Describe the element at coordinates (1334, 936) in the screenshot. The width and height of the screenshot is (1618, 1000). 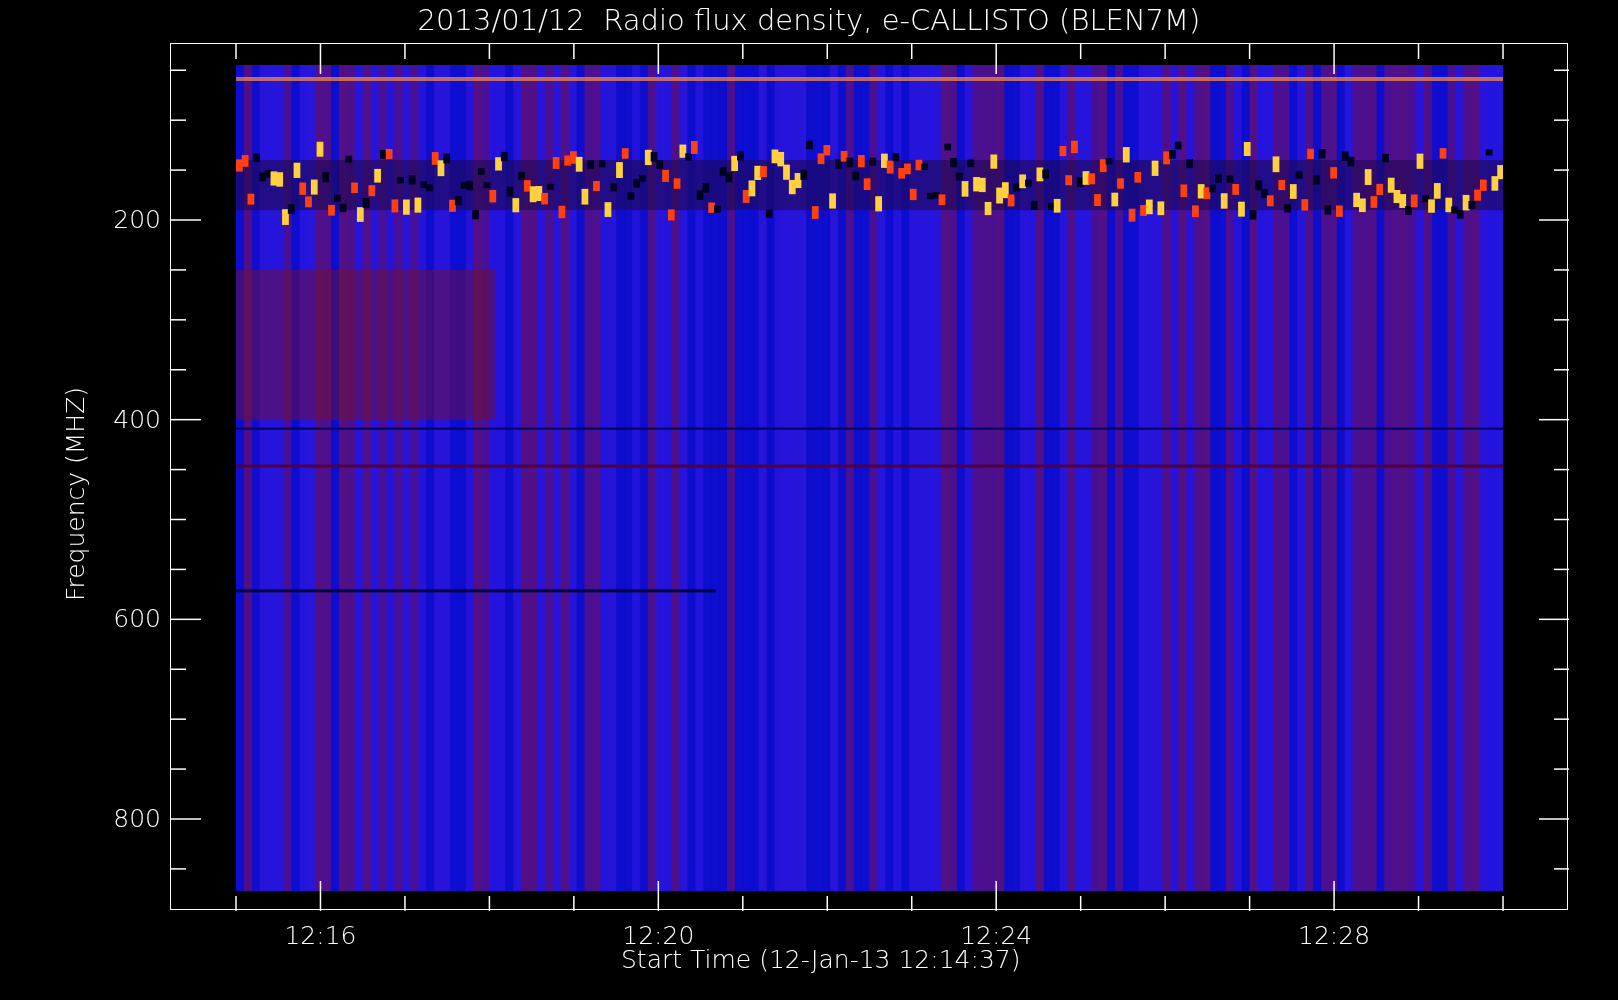
I see `x-tick-label: 12:28` at that location.